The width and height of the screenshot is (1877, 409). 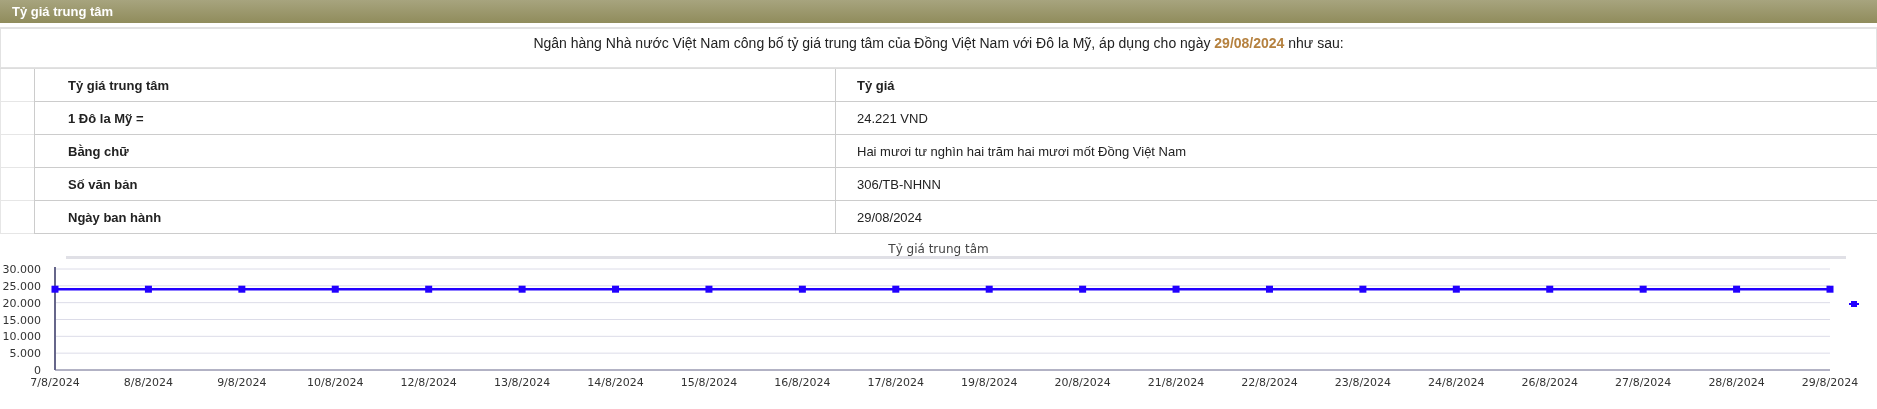 What do you see at coordinates (1356, 184) in the screenshot?
I see `table-cell: 306/TB-NHNN` at bounding box center [1356, 184].